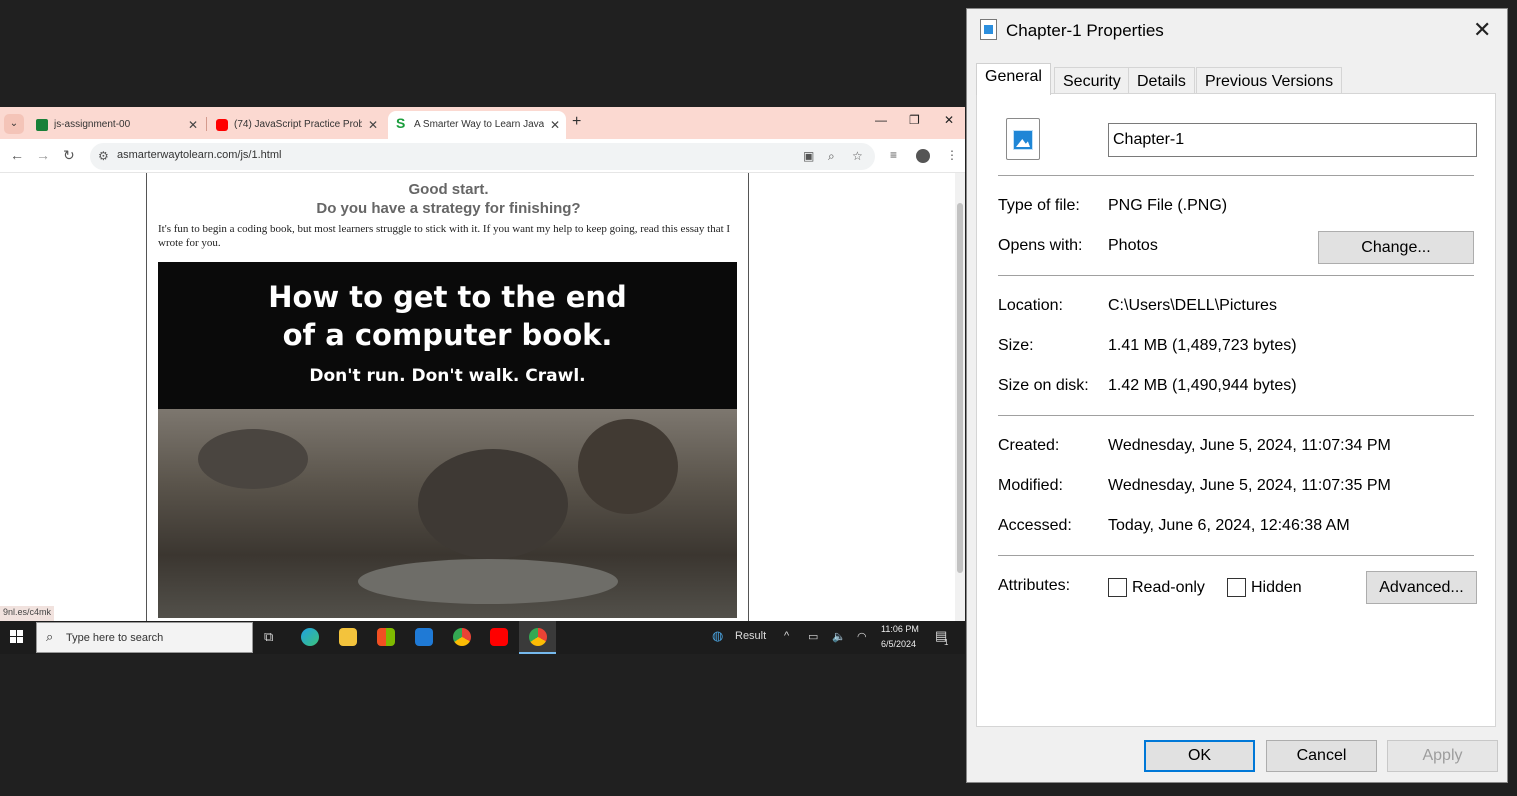  I want to click on label-created: Created:, so click(1029, 445).